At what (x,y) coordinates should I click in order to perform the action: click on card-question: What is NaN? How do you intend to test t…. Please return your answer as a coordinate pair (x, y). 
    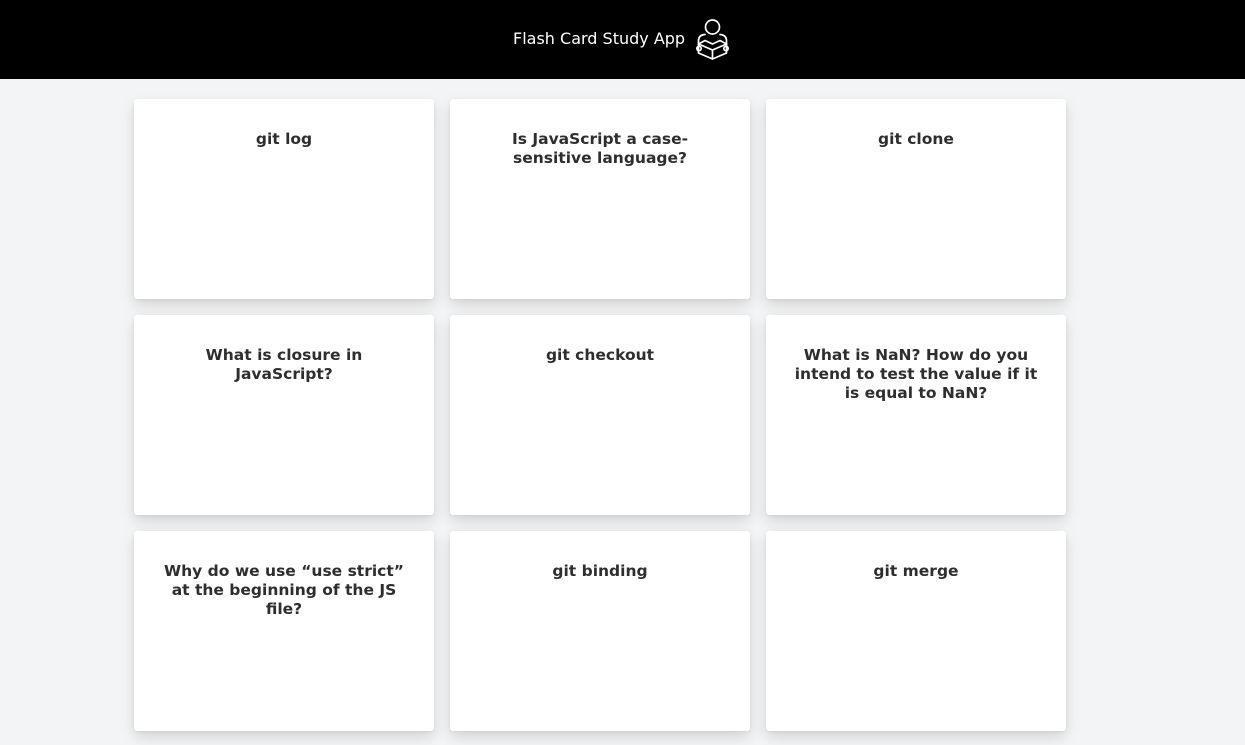
    Looking at the image, I should click on (916, 374).